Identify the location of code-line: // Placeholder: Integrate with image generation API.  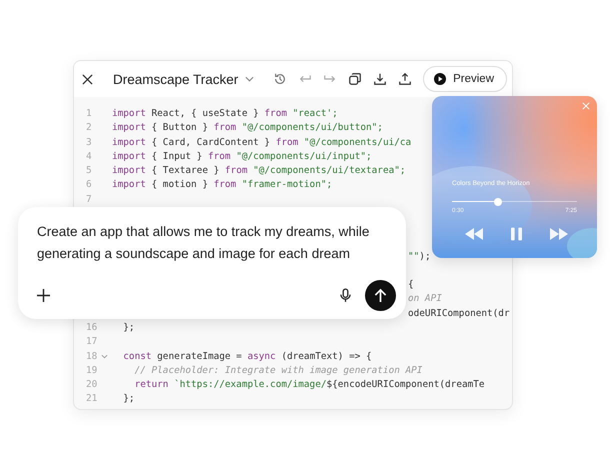
(278, 371).